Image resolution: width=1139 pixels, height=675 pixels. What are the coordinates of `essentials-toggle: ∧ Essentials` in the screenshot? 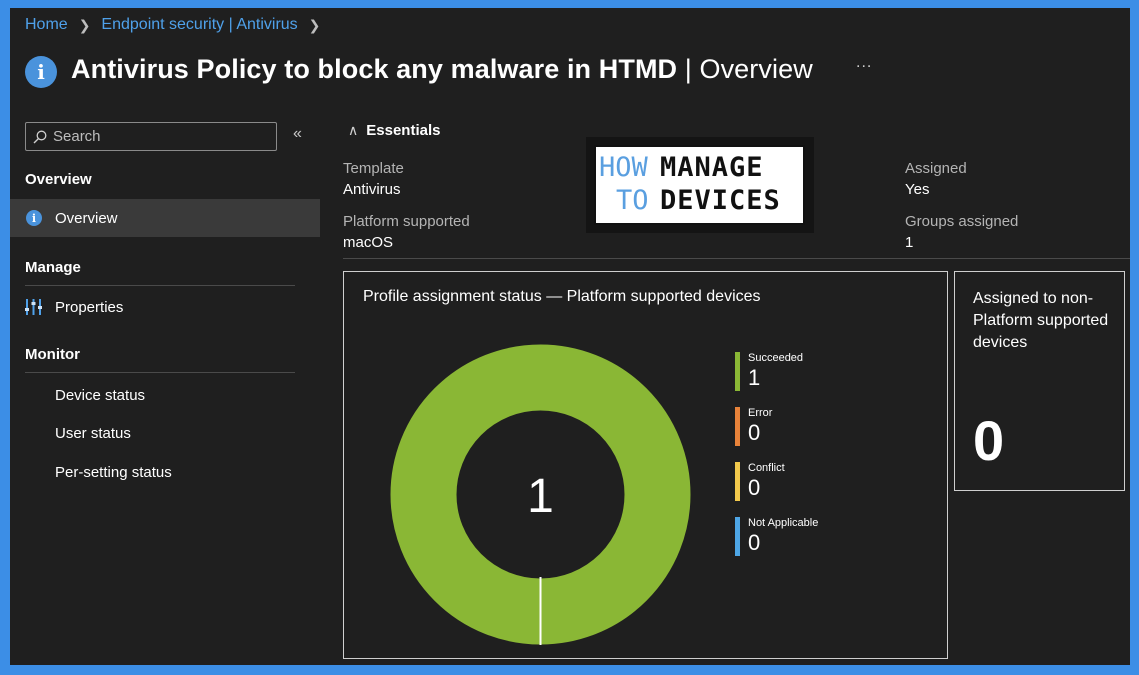 It's located at (394, 130).